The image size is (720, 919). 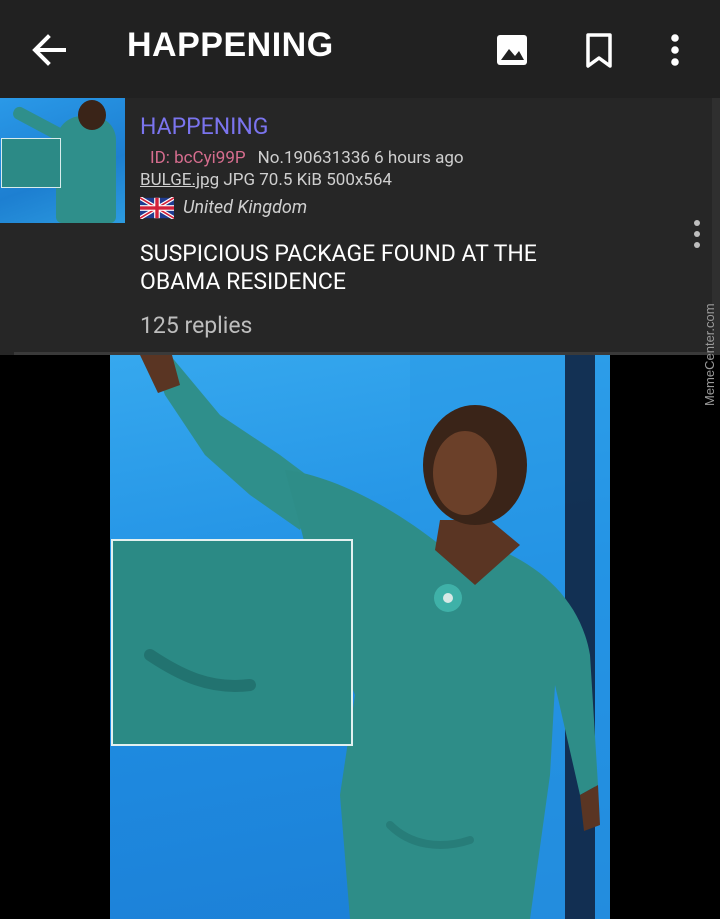 I want to click on post-meta-line: ID: bcCyi99P No.190631336 6 hours ago, so click(x=307, y=158).